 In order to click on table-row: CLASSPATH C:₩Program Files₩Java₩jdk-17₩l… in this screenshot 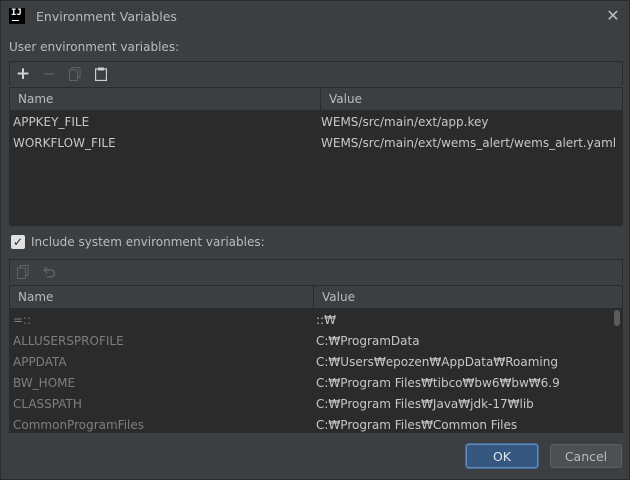, I will do `click(316, 404)`.